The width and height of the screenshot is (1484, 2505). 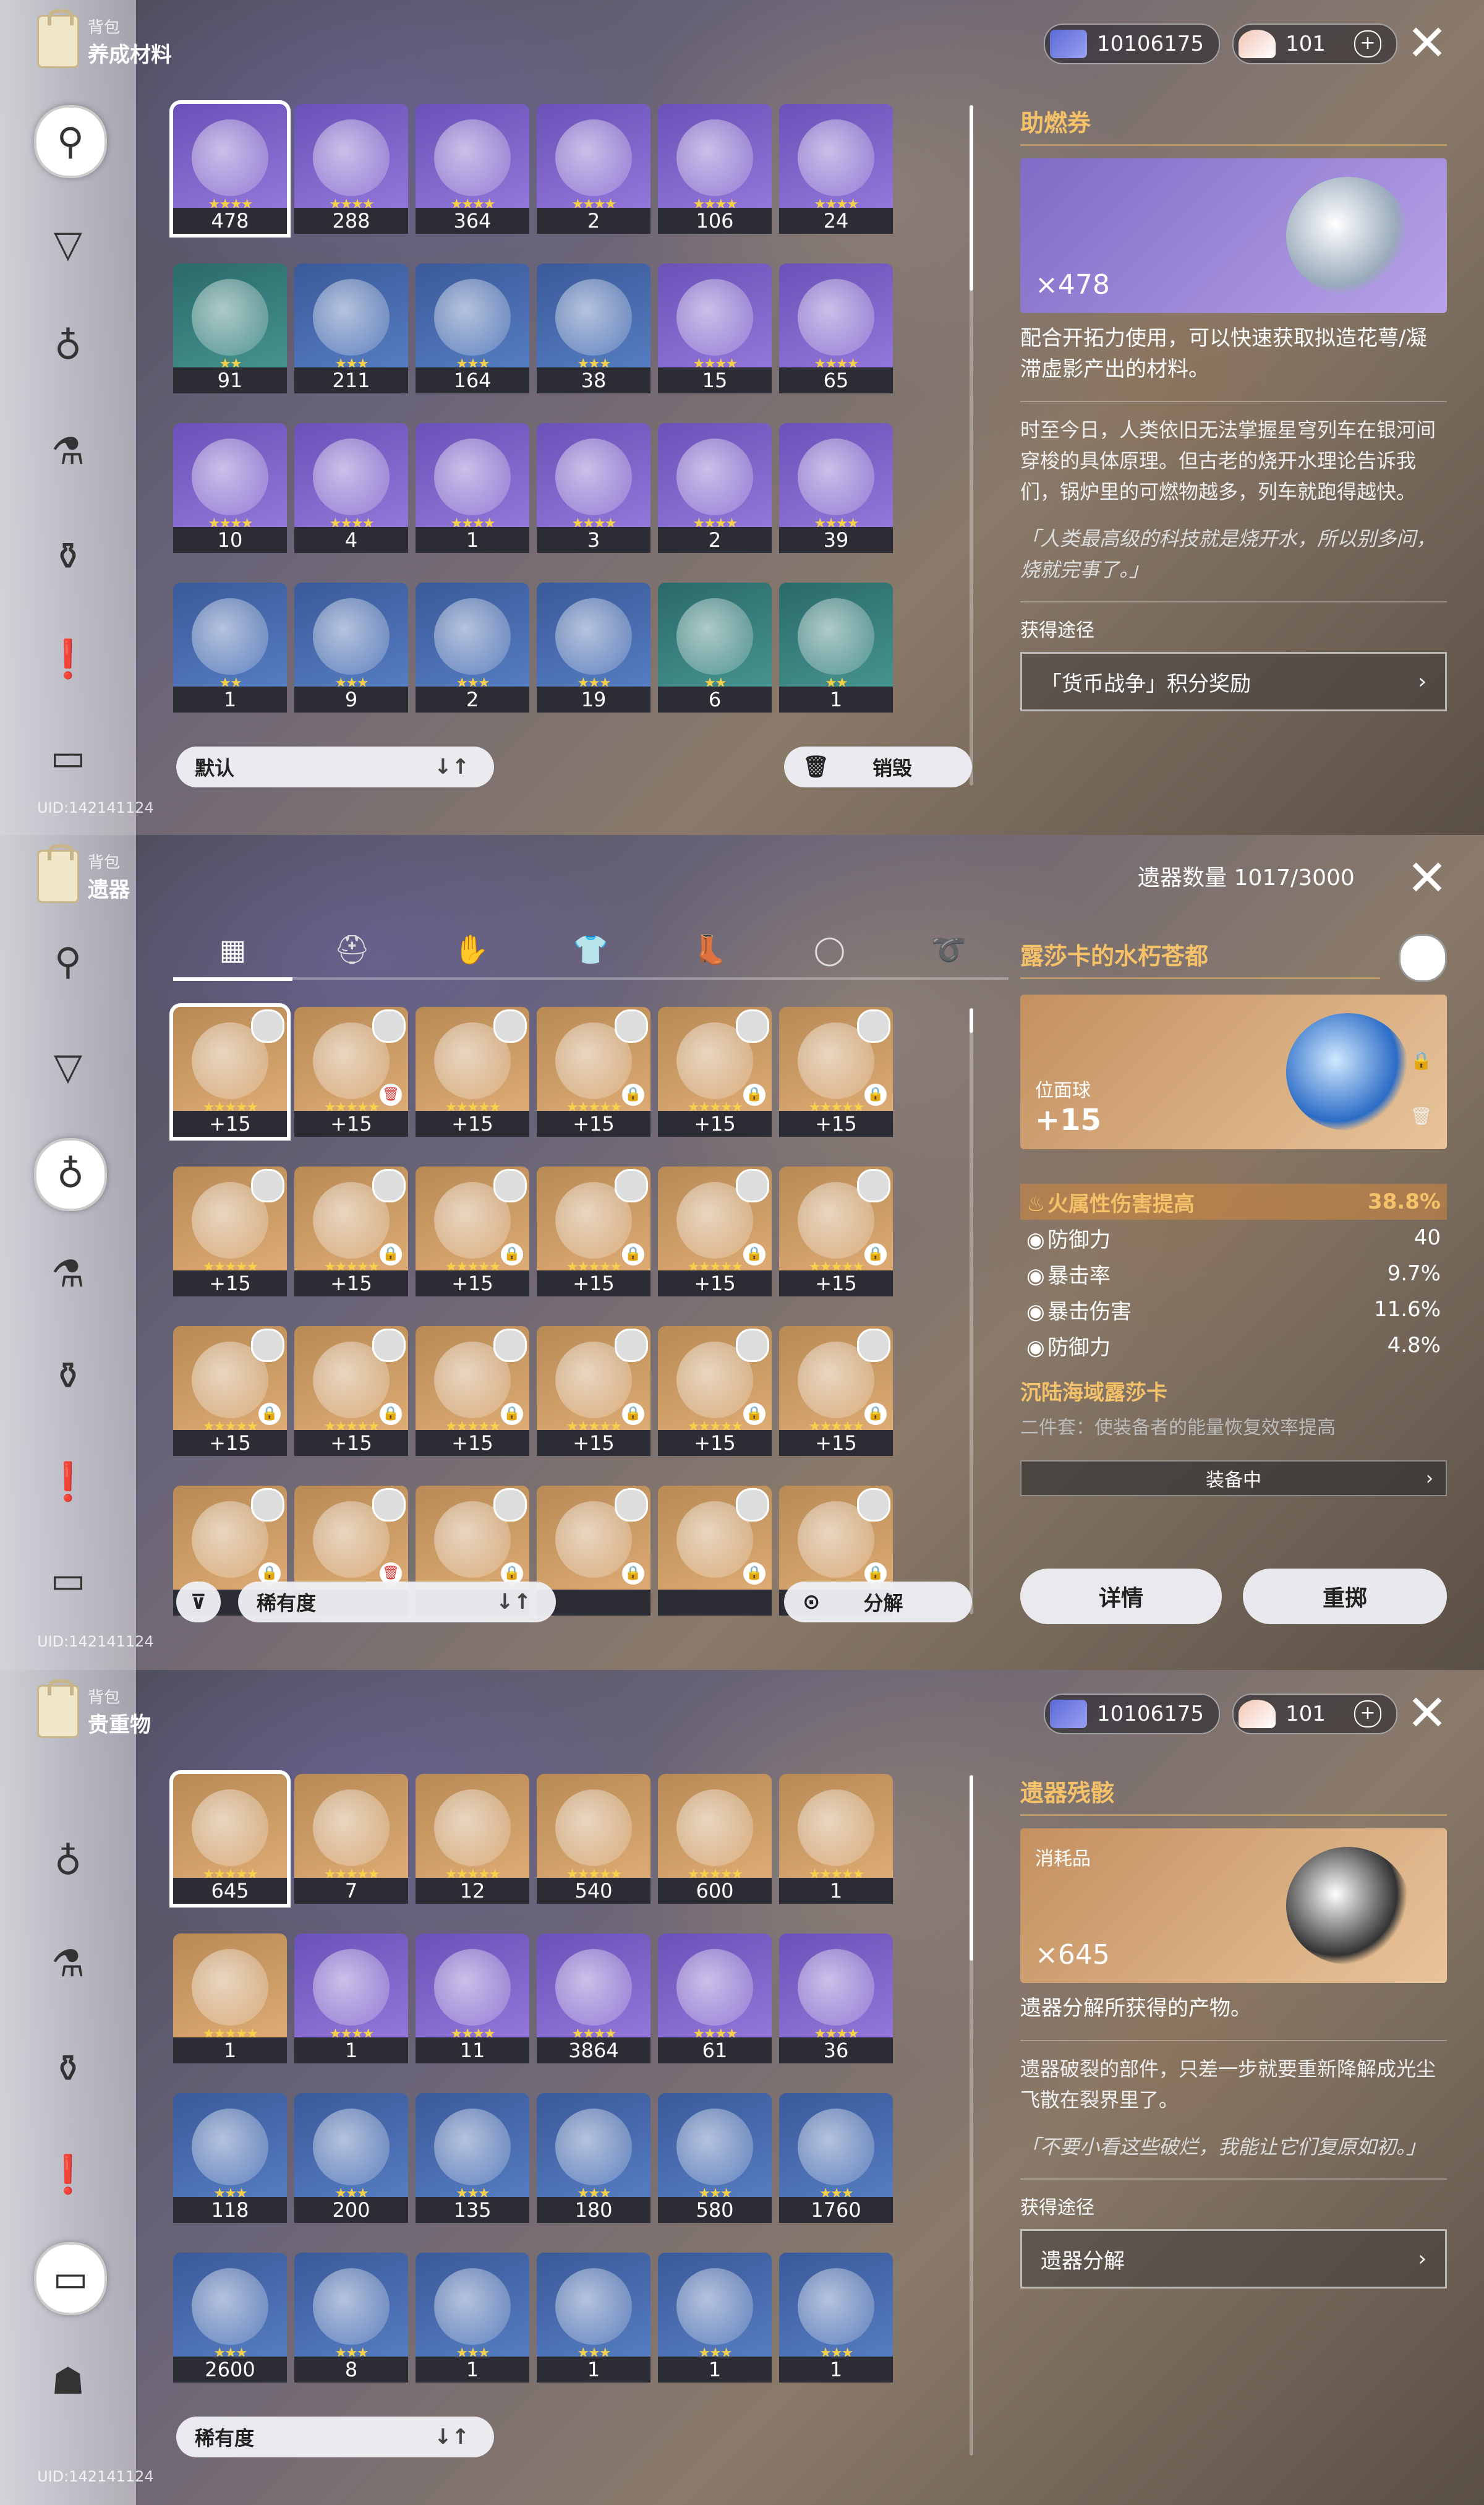 What do you see at coordinates (836, 488) in the screenshot?
I see `inventory-item: ★★★★ 39` at bounding box center [836, 488].